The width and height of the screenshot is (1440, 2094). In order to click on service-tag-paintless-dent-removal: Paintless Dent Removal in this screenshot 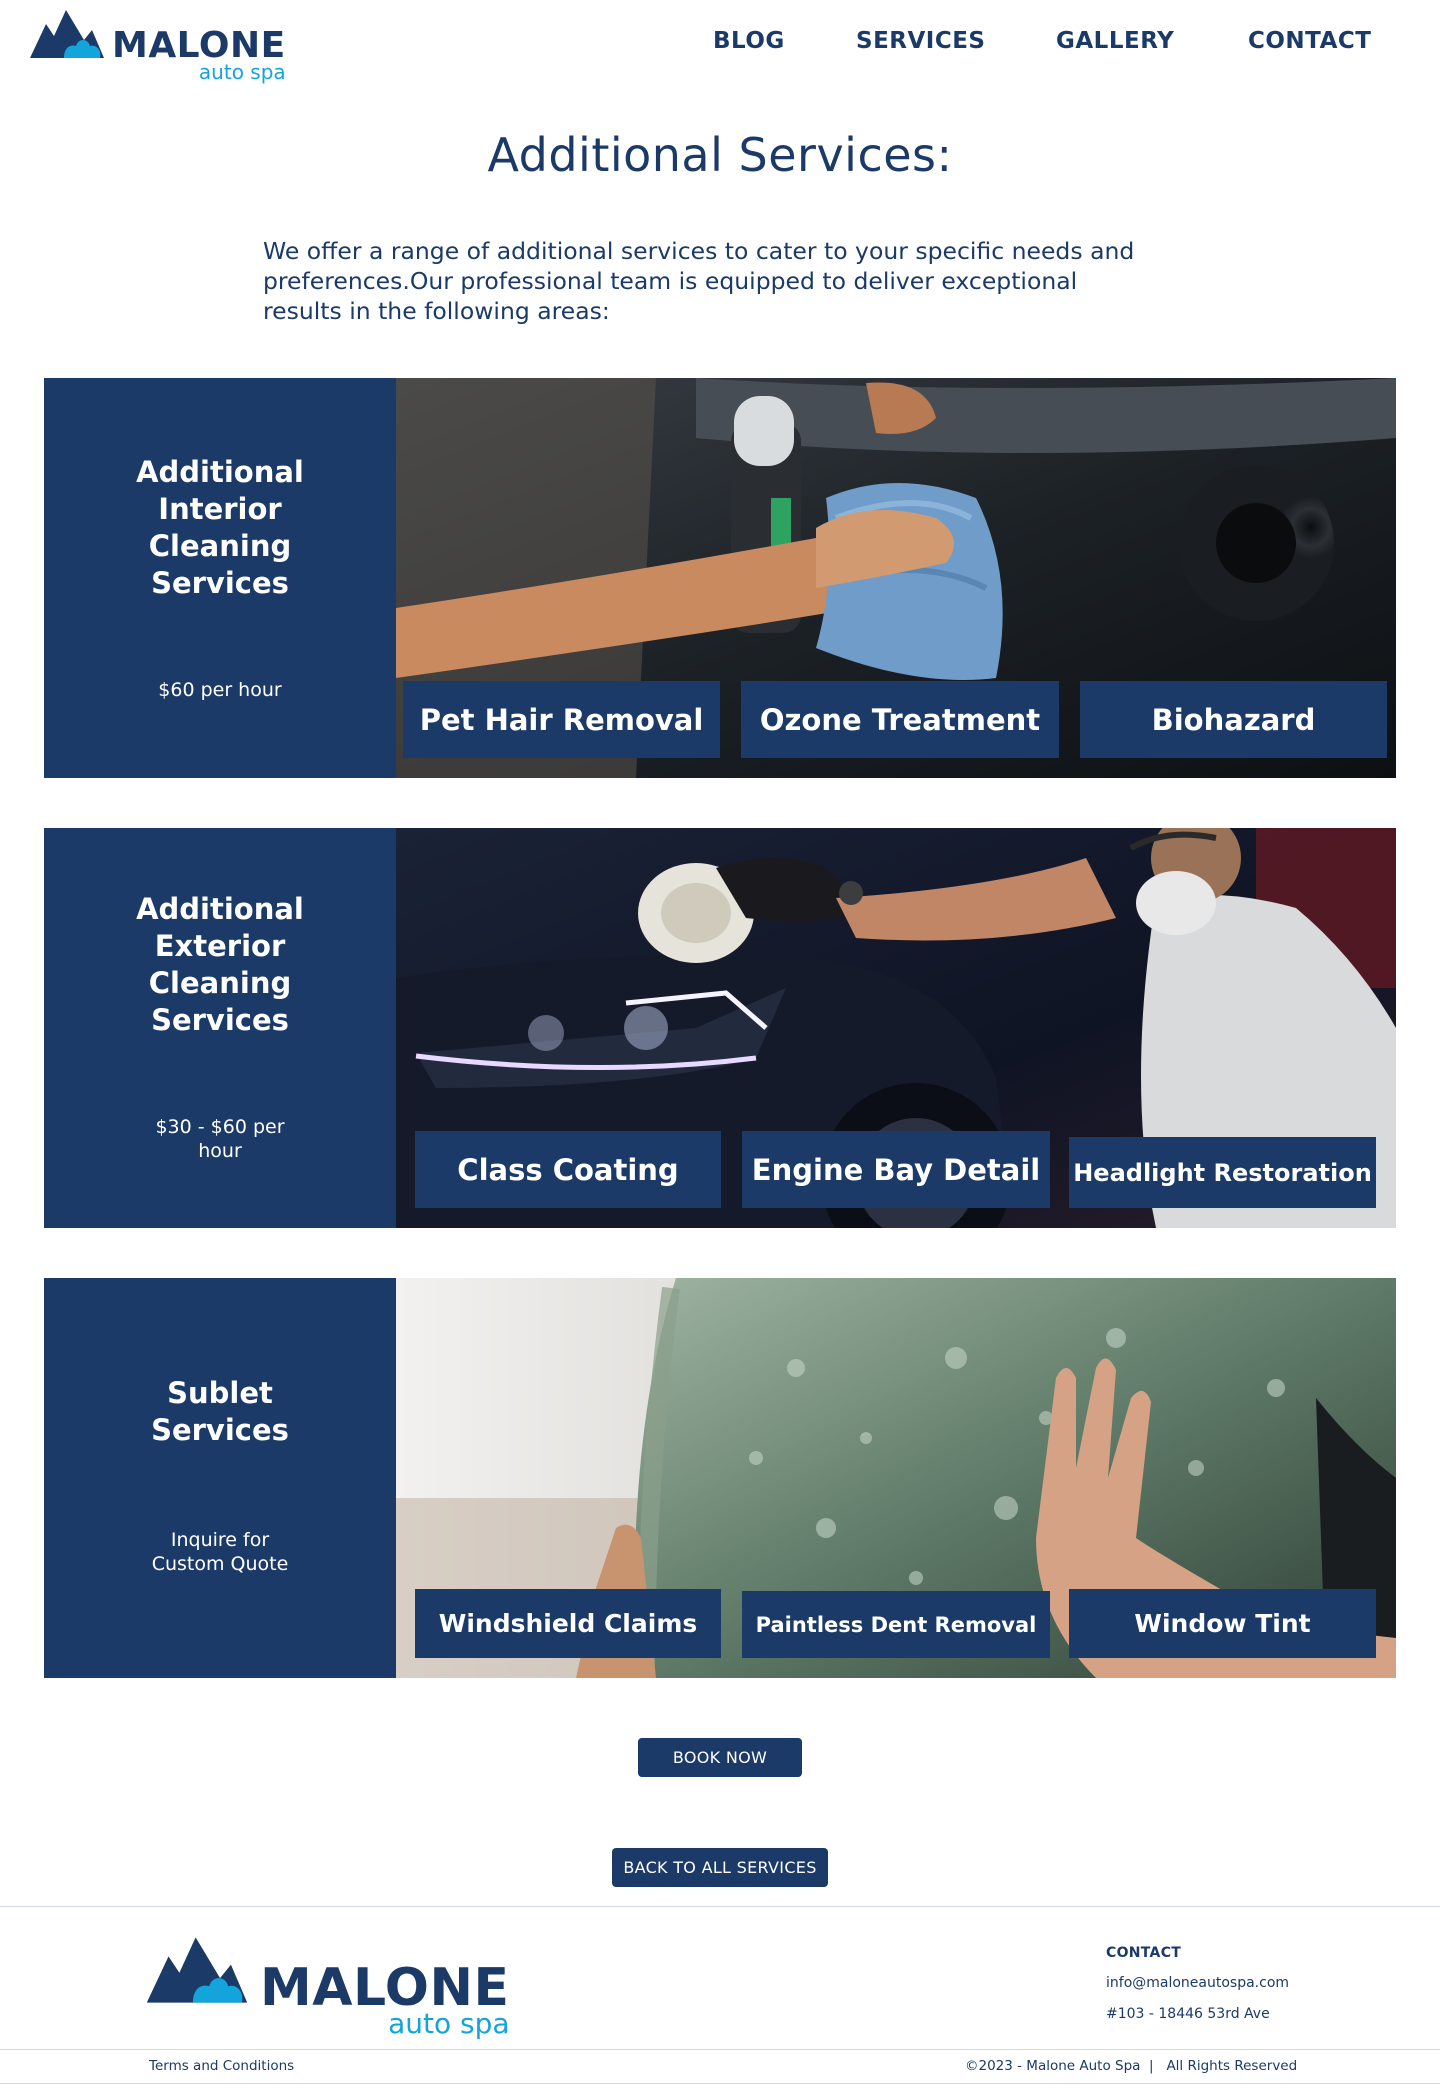, I will do `click(896, 1624)`.